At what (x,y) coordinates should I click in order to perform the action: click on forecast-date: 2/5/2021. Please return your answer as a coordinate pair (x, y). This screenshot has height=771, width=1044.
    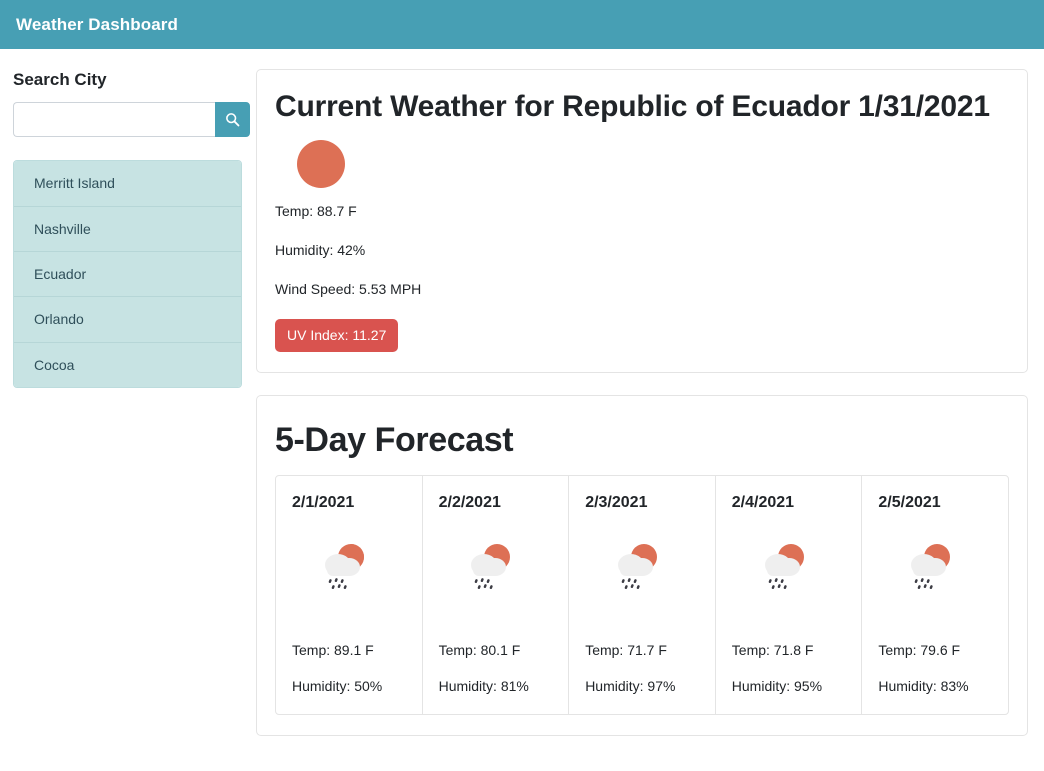
    Looking at the image, I should click on (909, 502).